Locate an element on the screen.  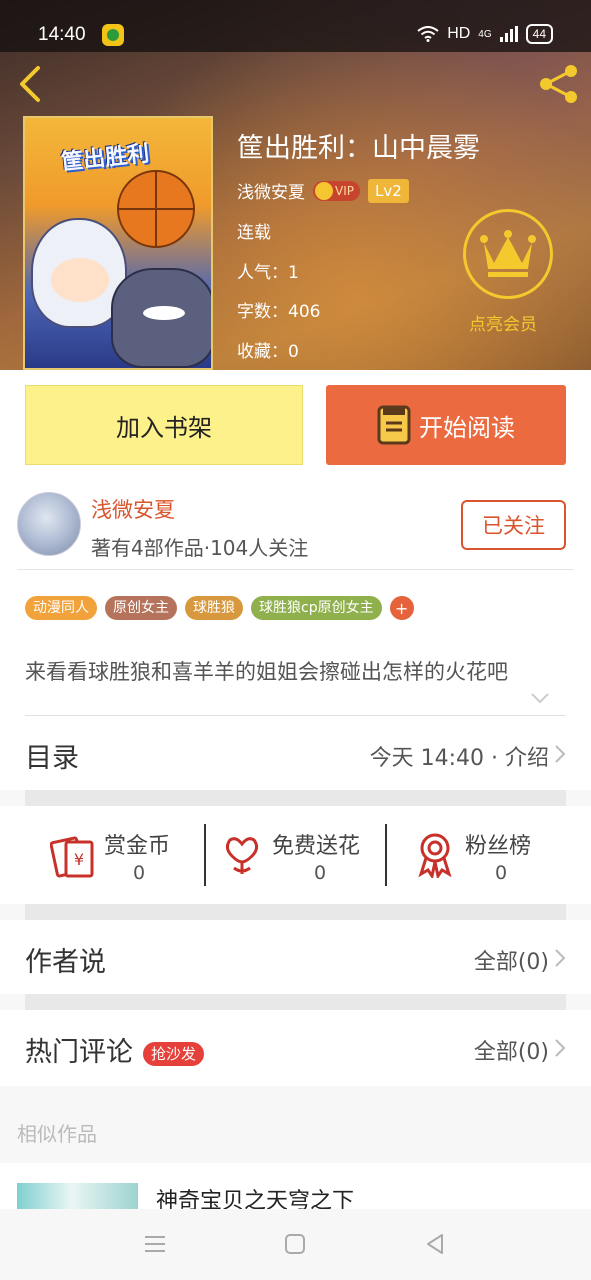
status-bar: 14:40 HD 4G 44 is located at coordinates (295, 26).